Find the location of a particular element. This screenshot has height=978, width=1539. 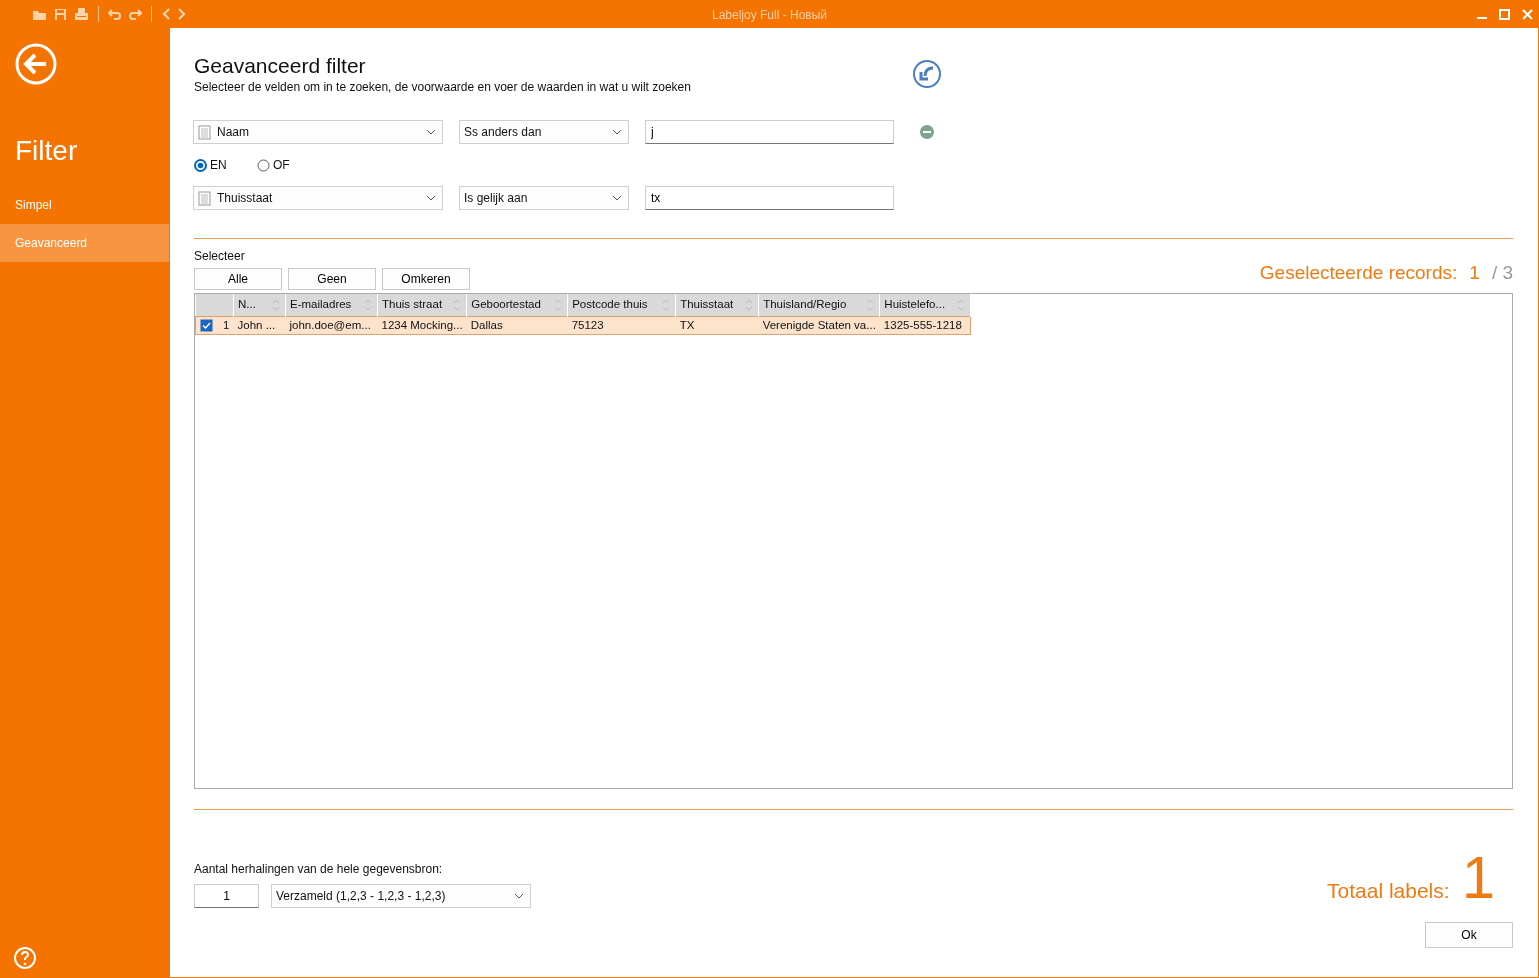

column-header: Thuisland/Regio is located at coordinates (819, 305).